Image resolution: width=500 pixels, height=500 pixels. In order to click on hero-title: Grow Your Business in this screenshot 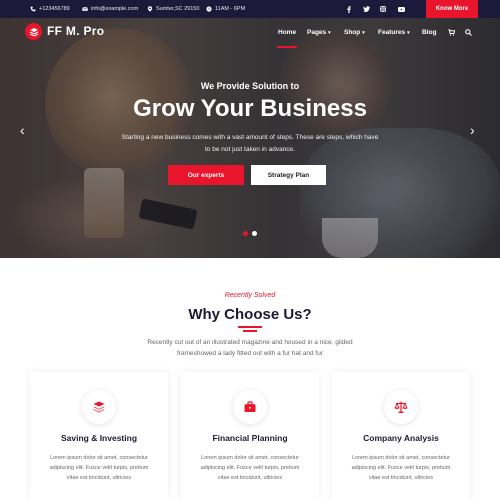, I will do `click(250, 108)`.